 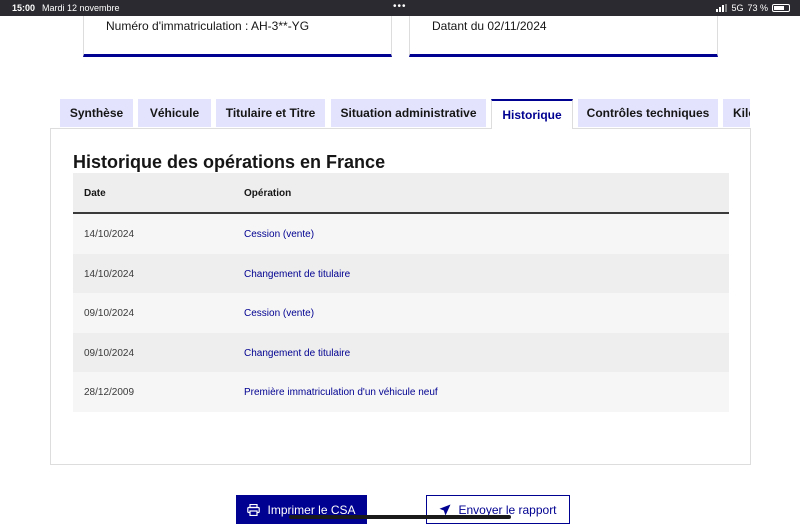 I want to click on column-header-operation: Opération, so click(x=268, y=193).